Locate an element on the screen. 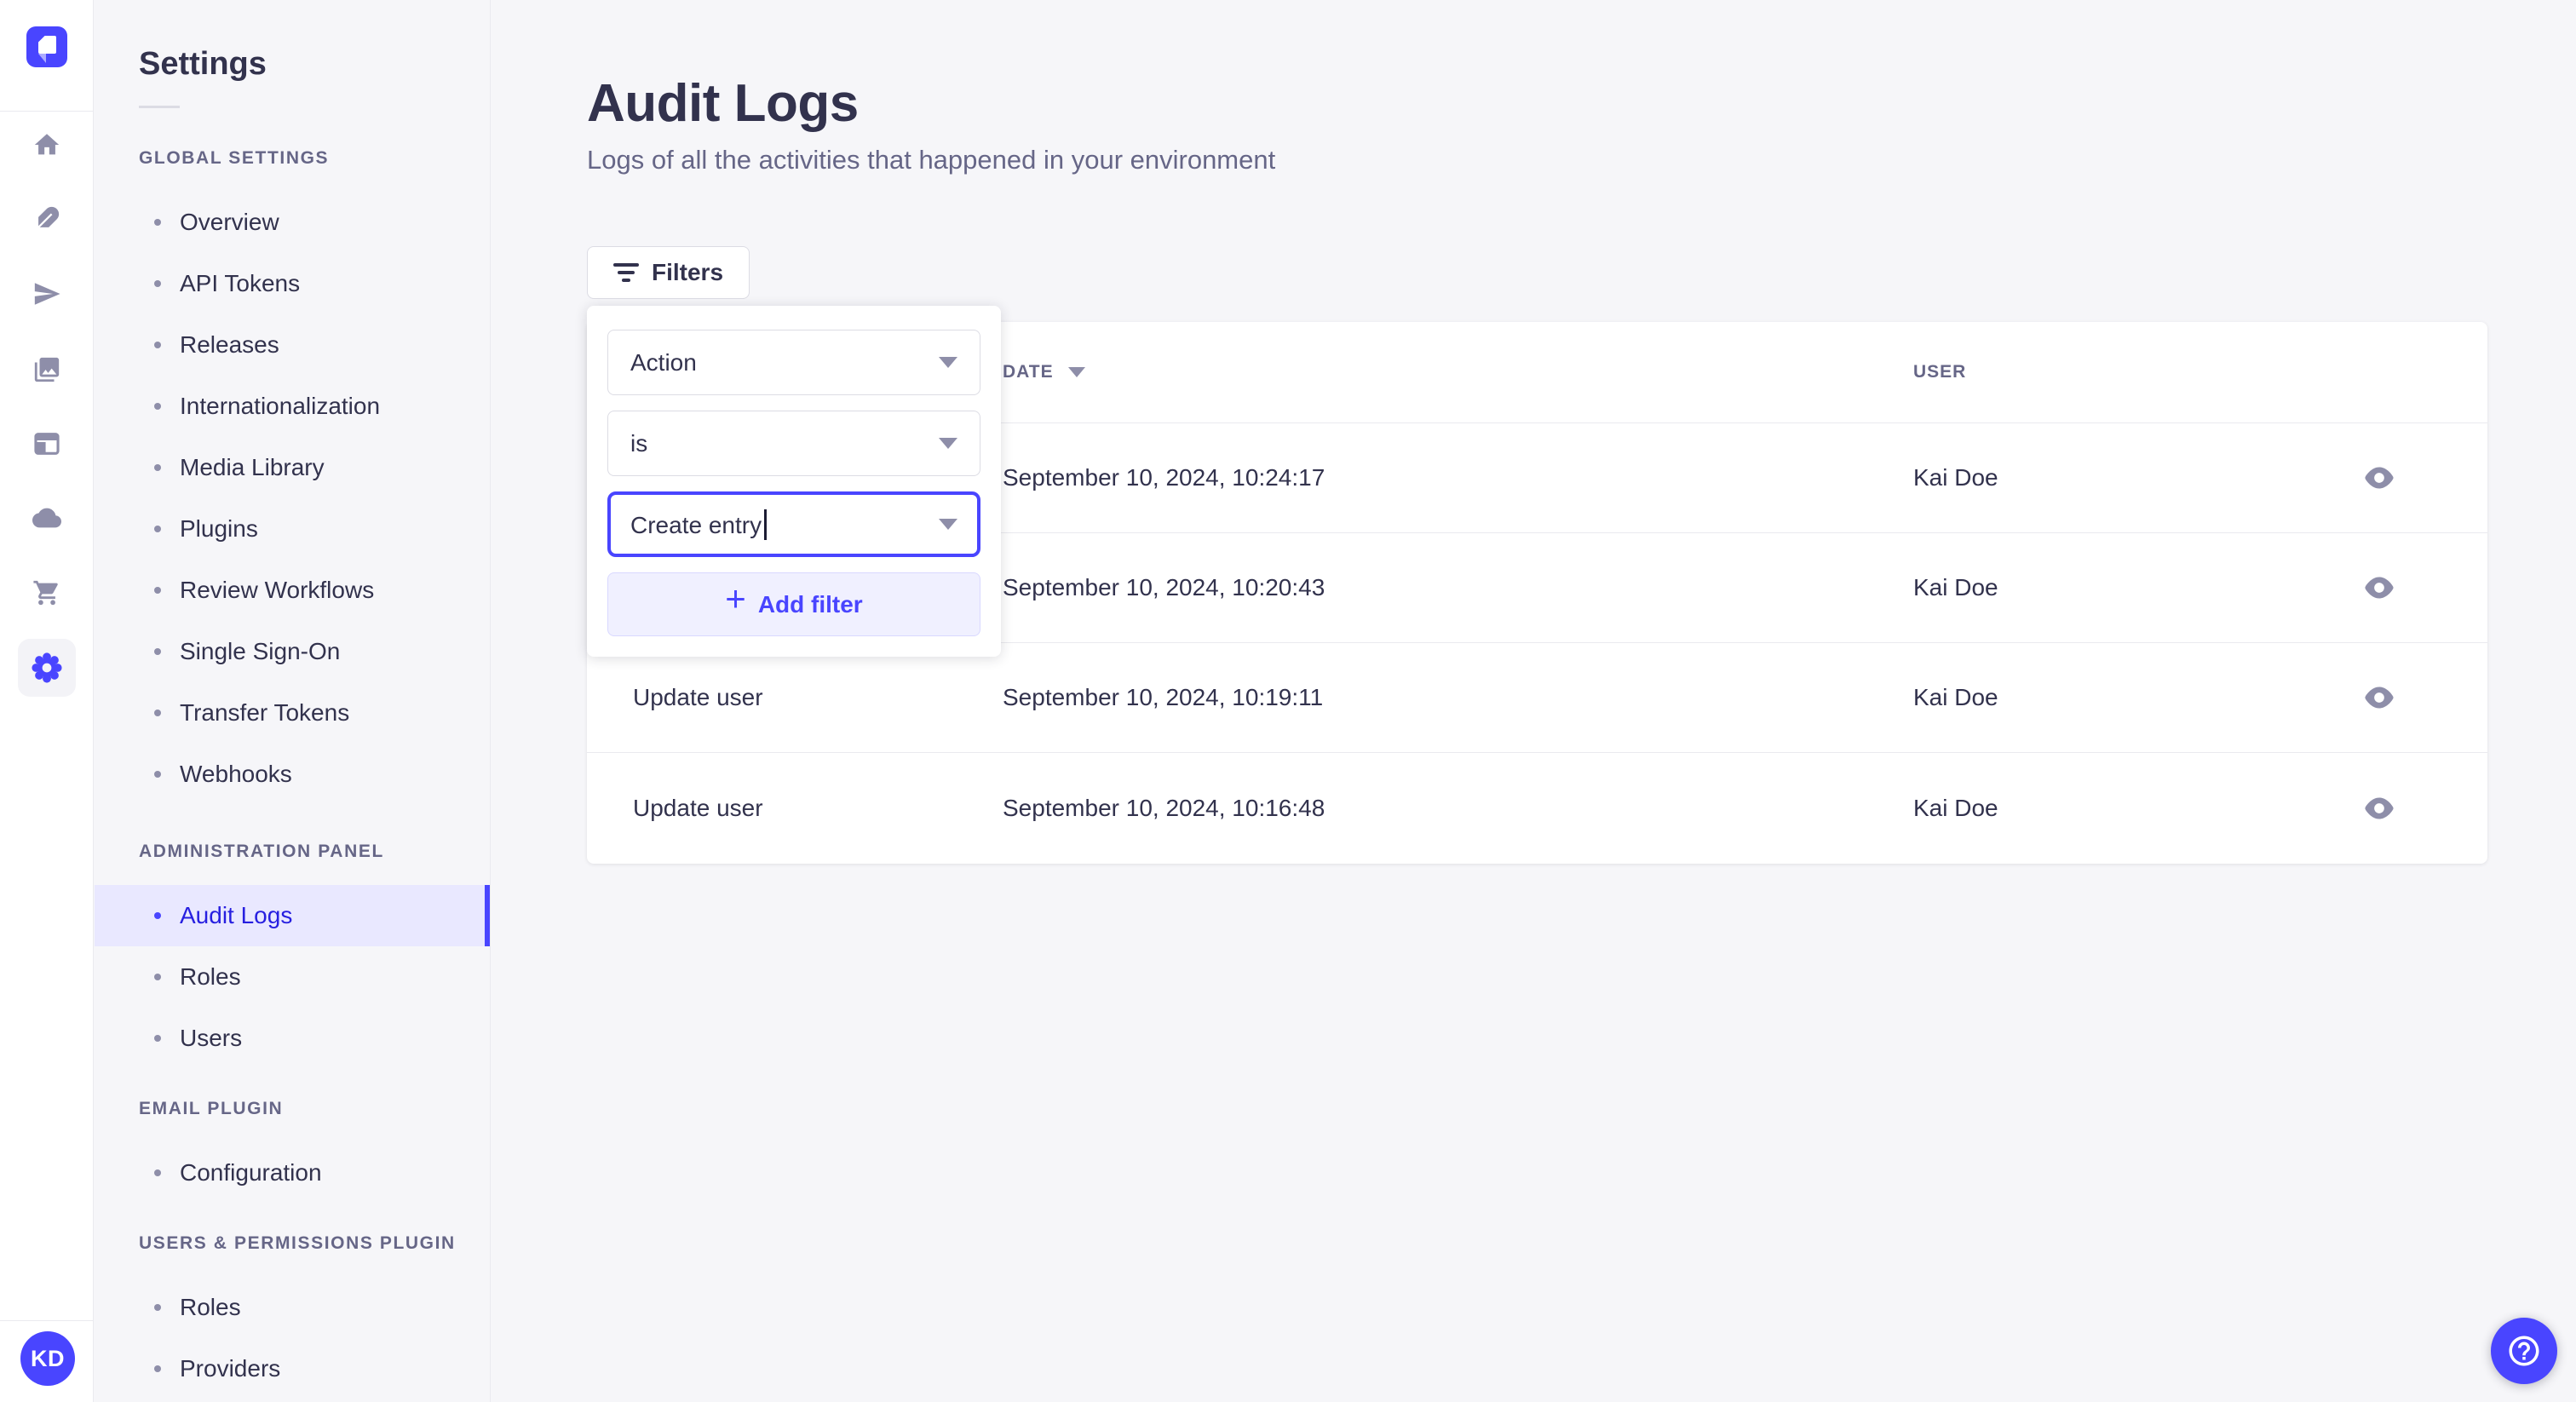 This screenshot has width=2576, height=1402. section-label-users-permissions-plugin: USERS & PERMISSIONS PLUGIN is located at coordinates (297, 1243).